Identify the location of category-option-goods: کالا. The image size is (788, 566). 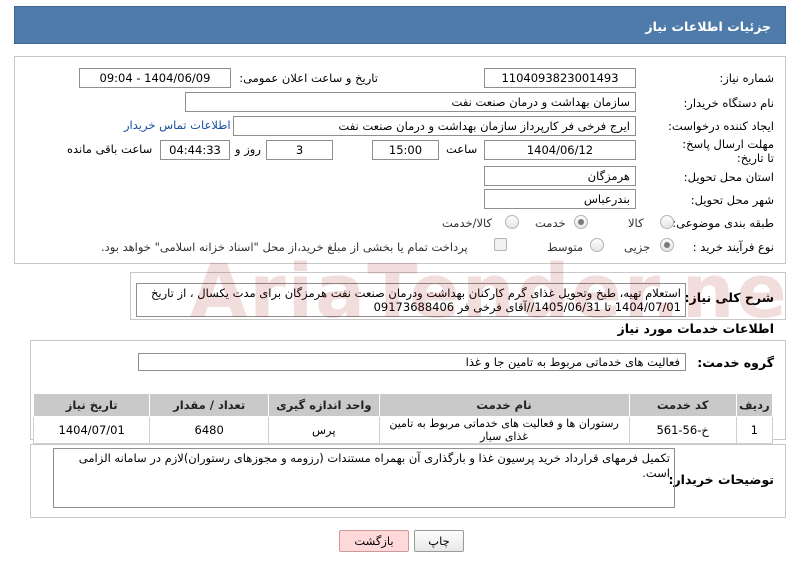
(636, 223).